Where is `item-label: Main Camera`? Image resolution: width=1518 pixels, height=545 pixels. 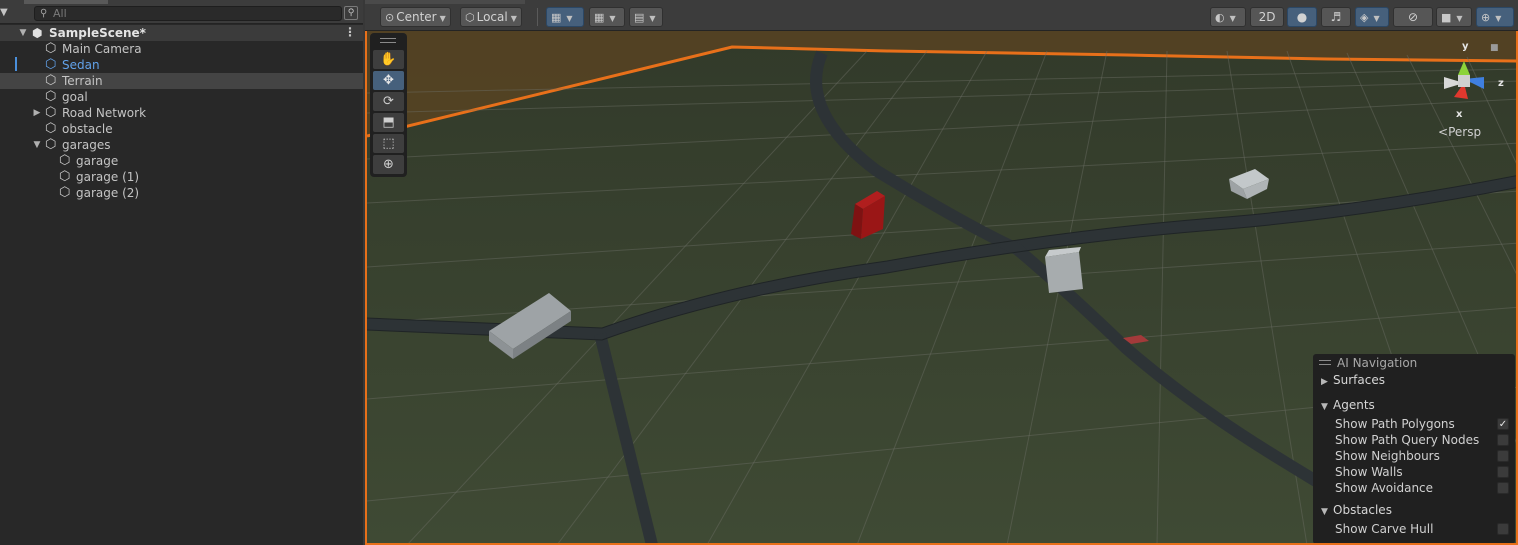 item-label: Main Camera is located at coordinates (102, 49).